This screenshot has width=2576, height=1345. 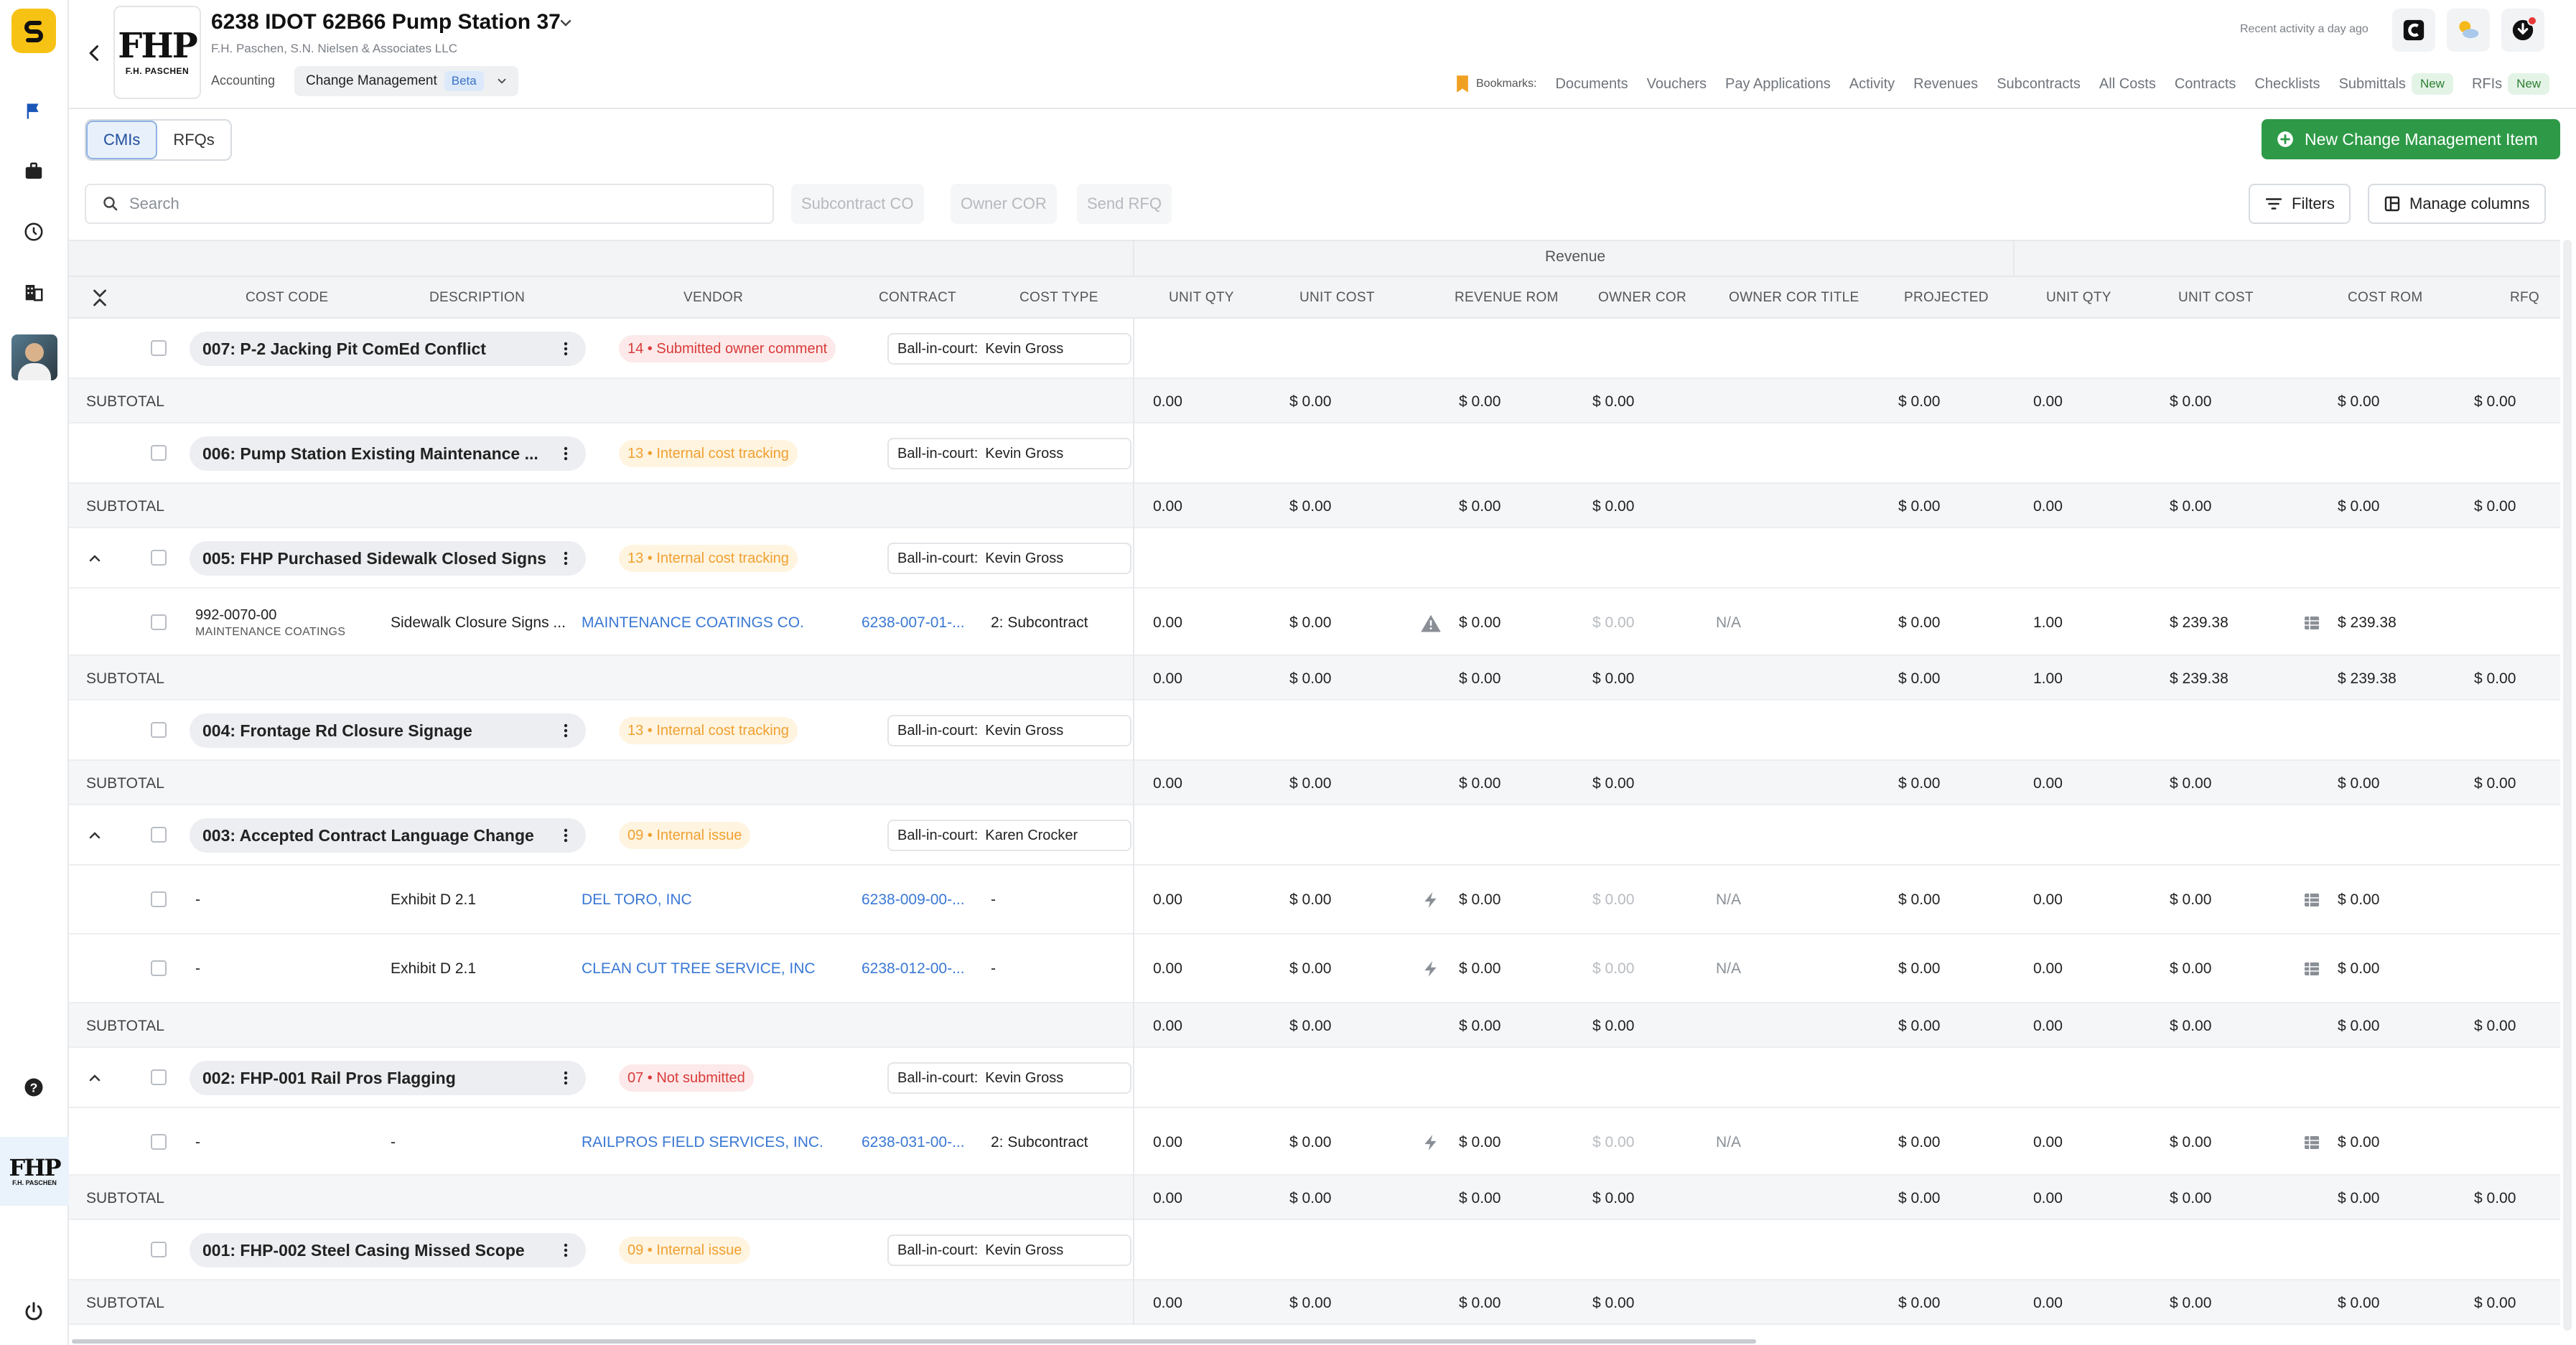 What do you see at coordinates (2385, 298) in the screenshot?
I see `col-cost-rom: COST ROM` at bounding box center [2385, 298].